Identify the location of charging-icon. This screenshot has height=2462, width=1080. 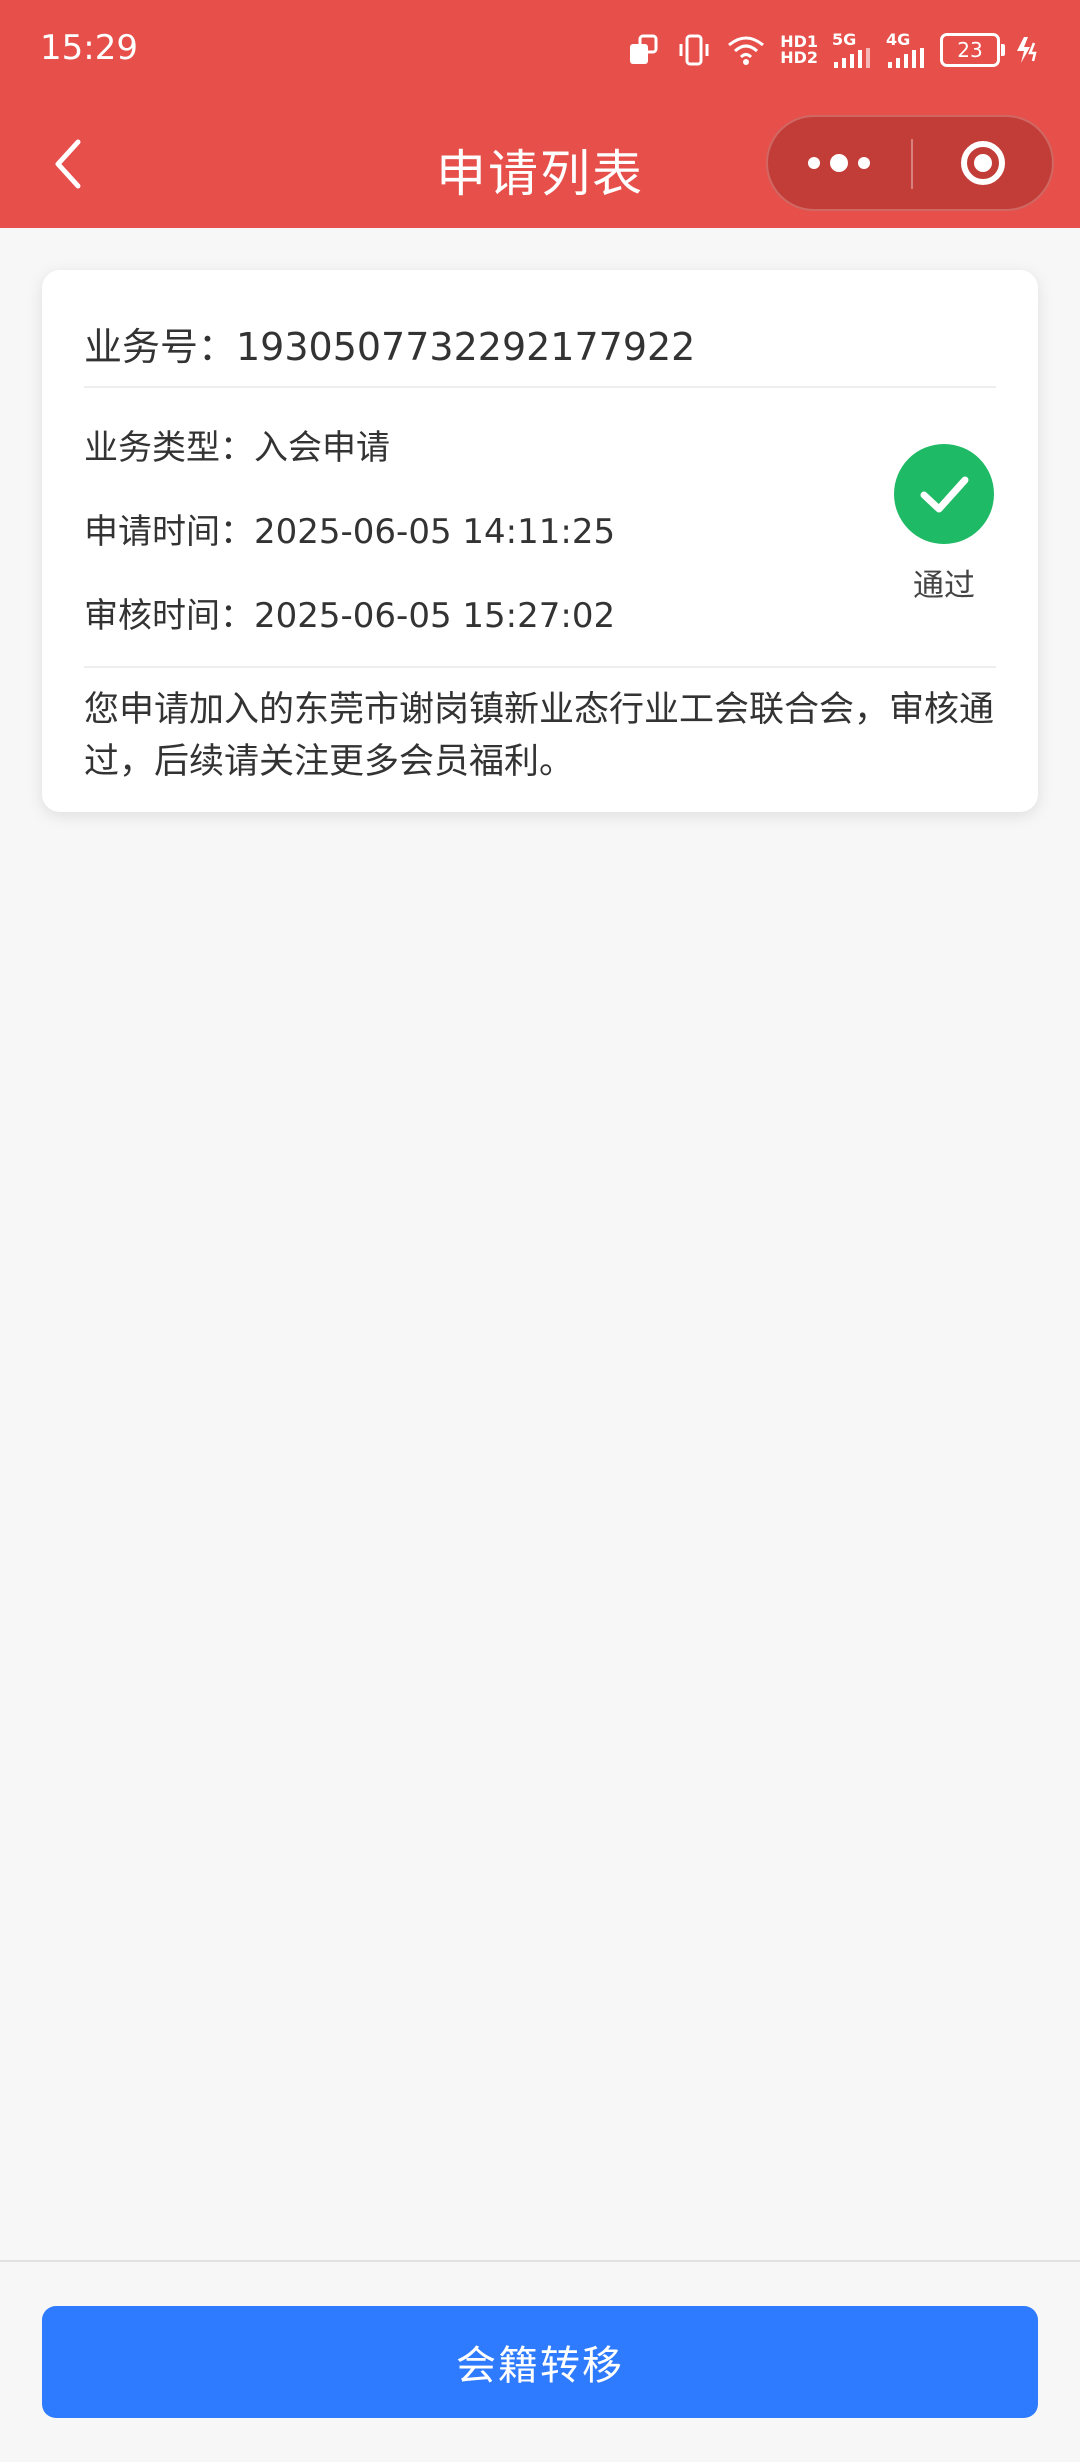
(1028, 50).